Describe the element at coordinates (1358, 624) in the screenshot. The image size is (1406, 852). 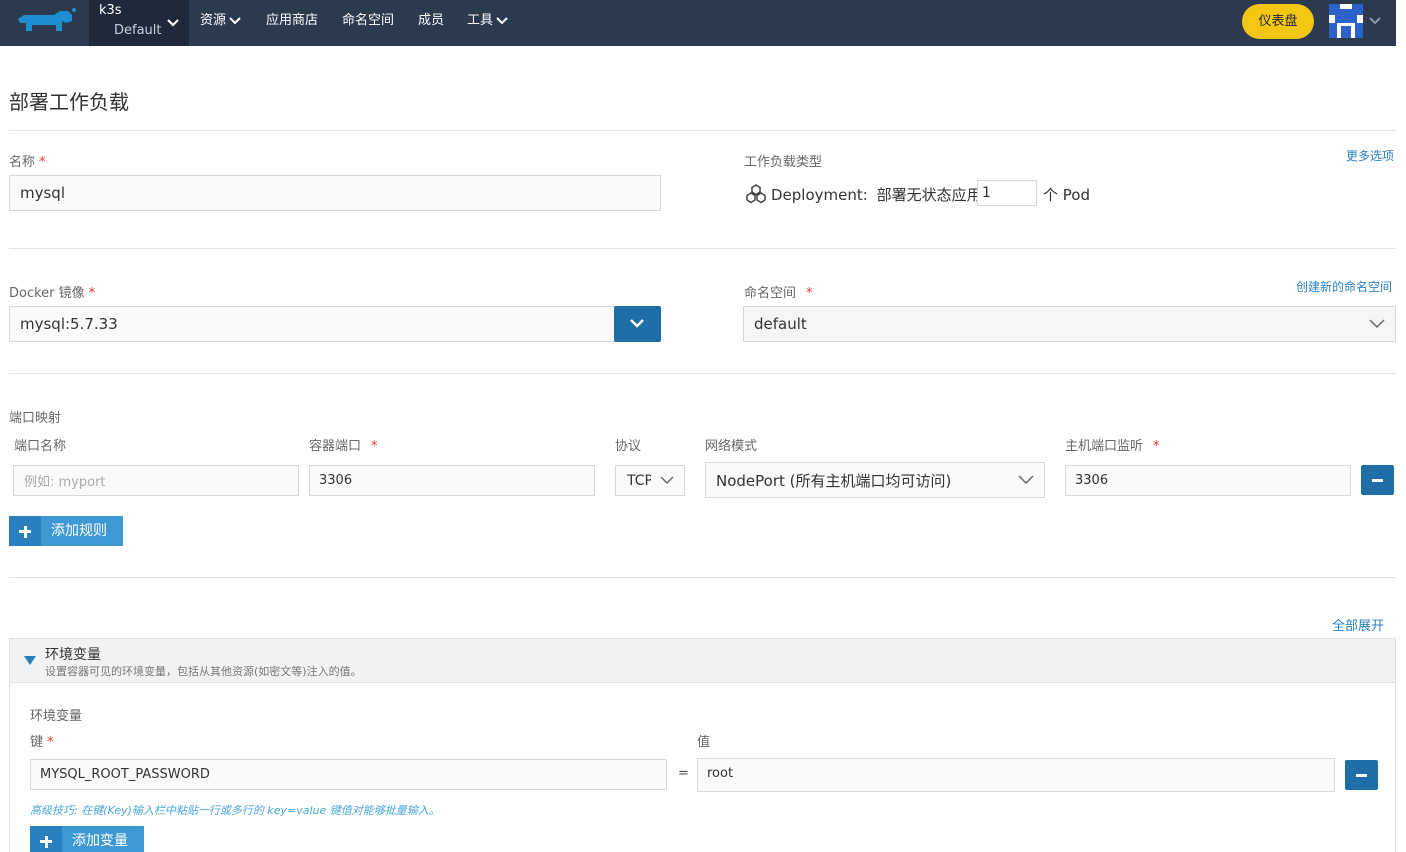
I see `expand-all-link: 全部展开` at that location.